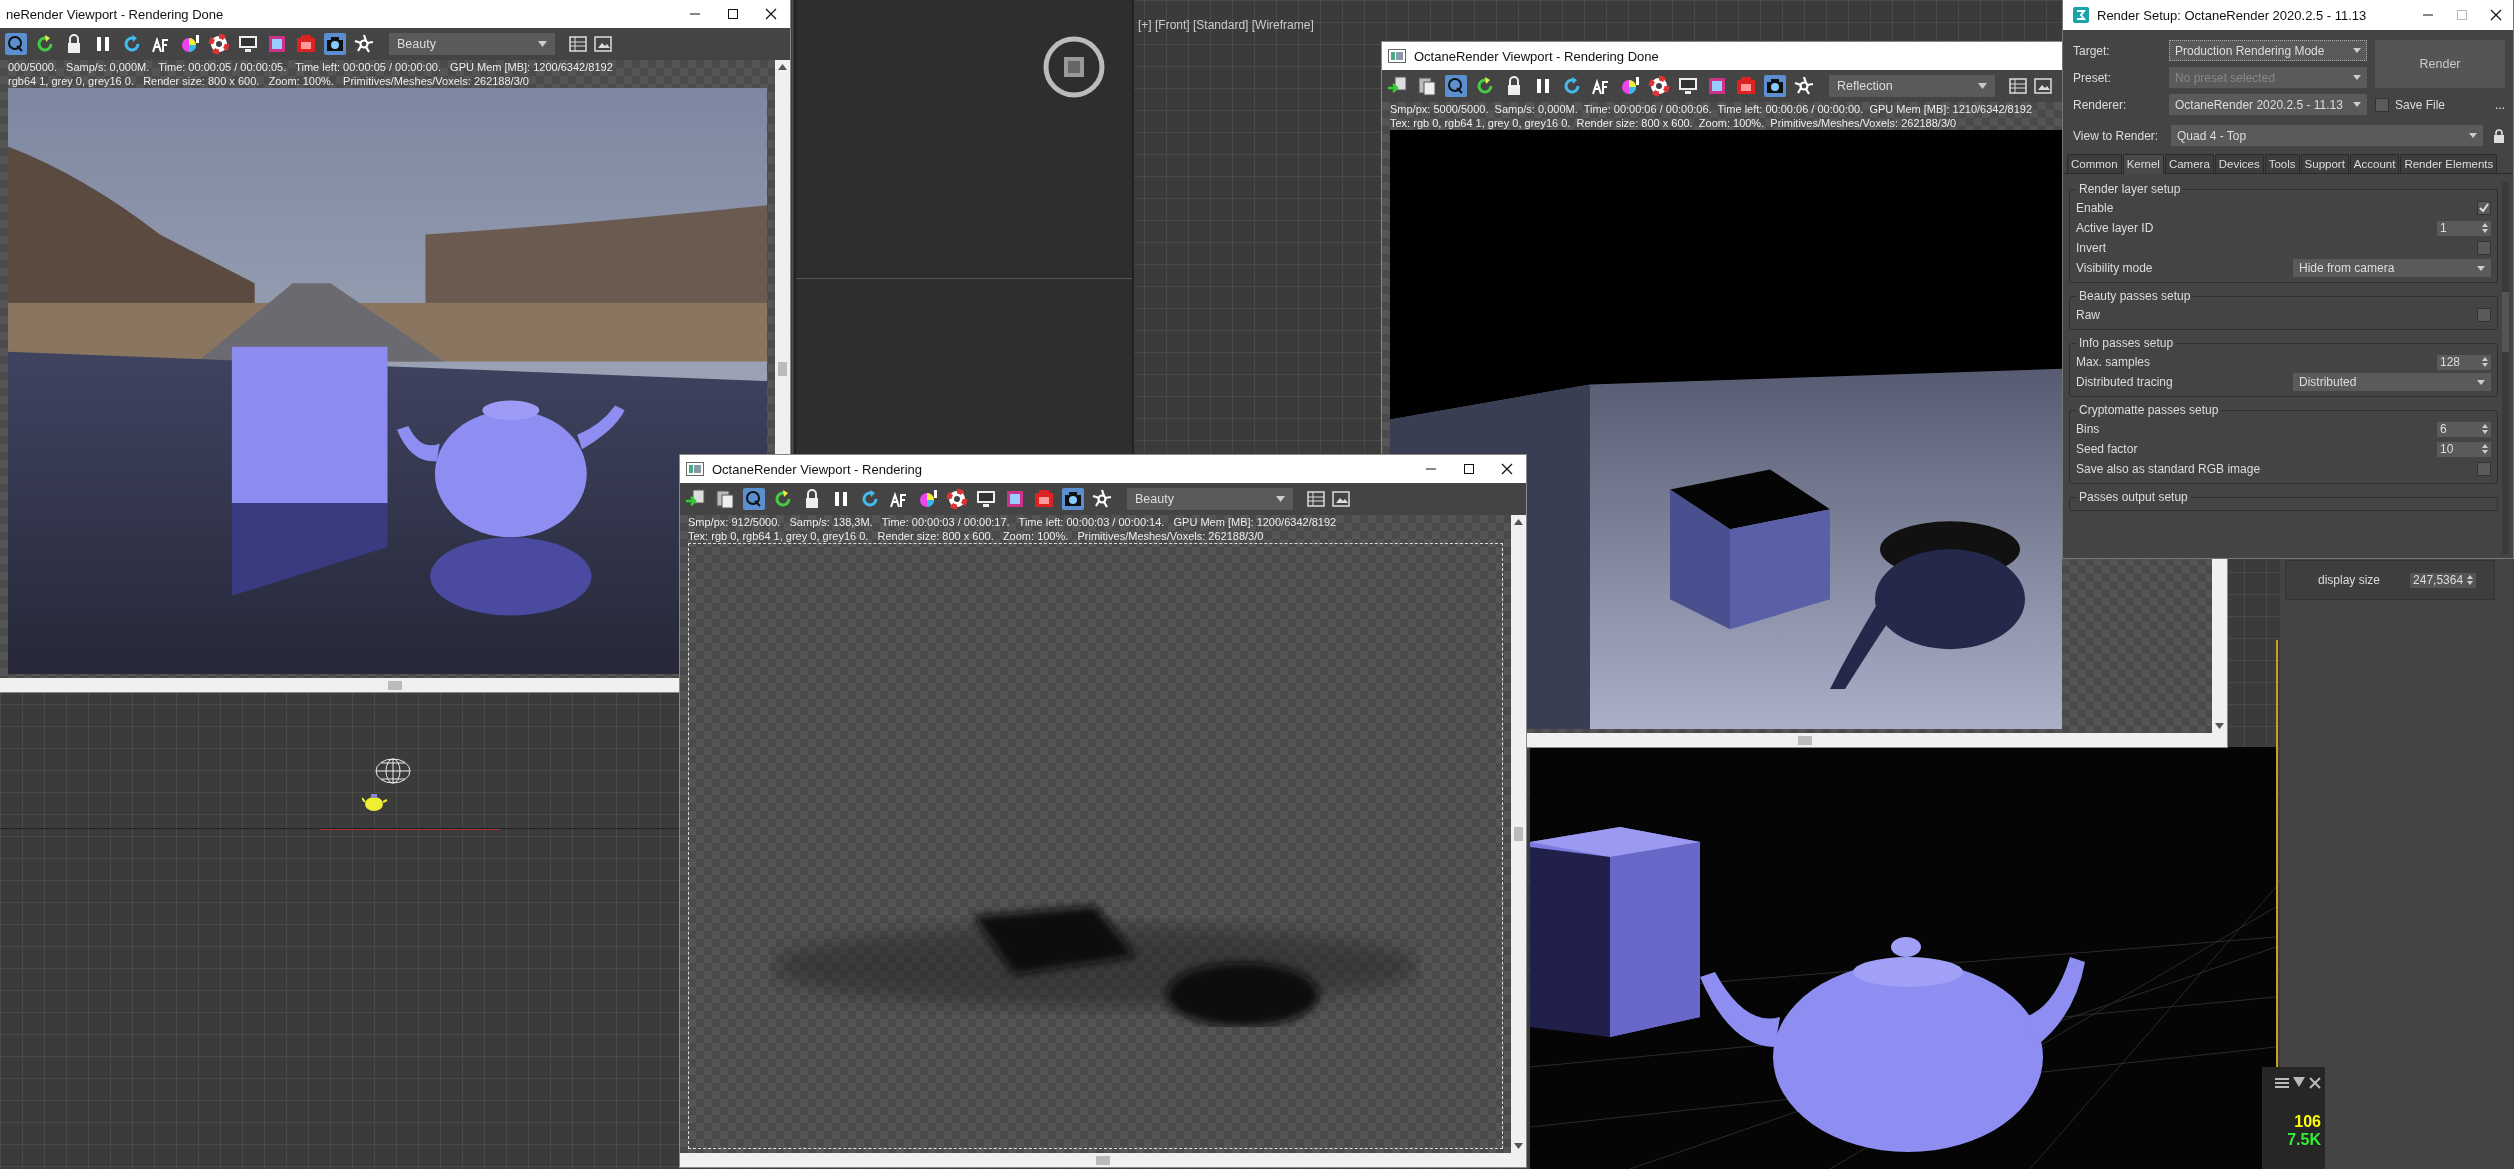 This screenshot has width=2514, height=1169. Describe the element at coordinates (115, 14) in the screenshot. I see `window-title: neRender Viewport - Rendering Done` at that location.